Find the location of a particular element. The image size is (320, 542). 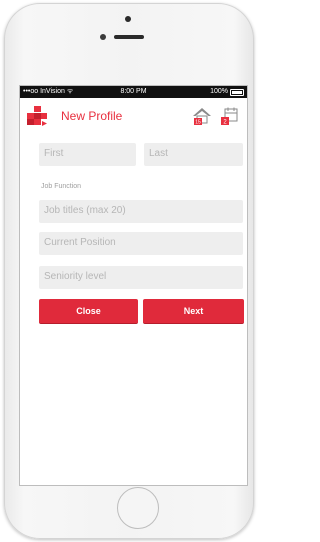

page-title: New Profile is located at coordinates (92, 116).